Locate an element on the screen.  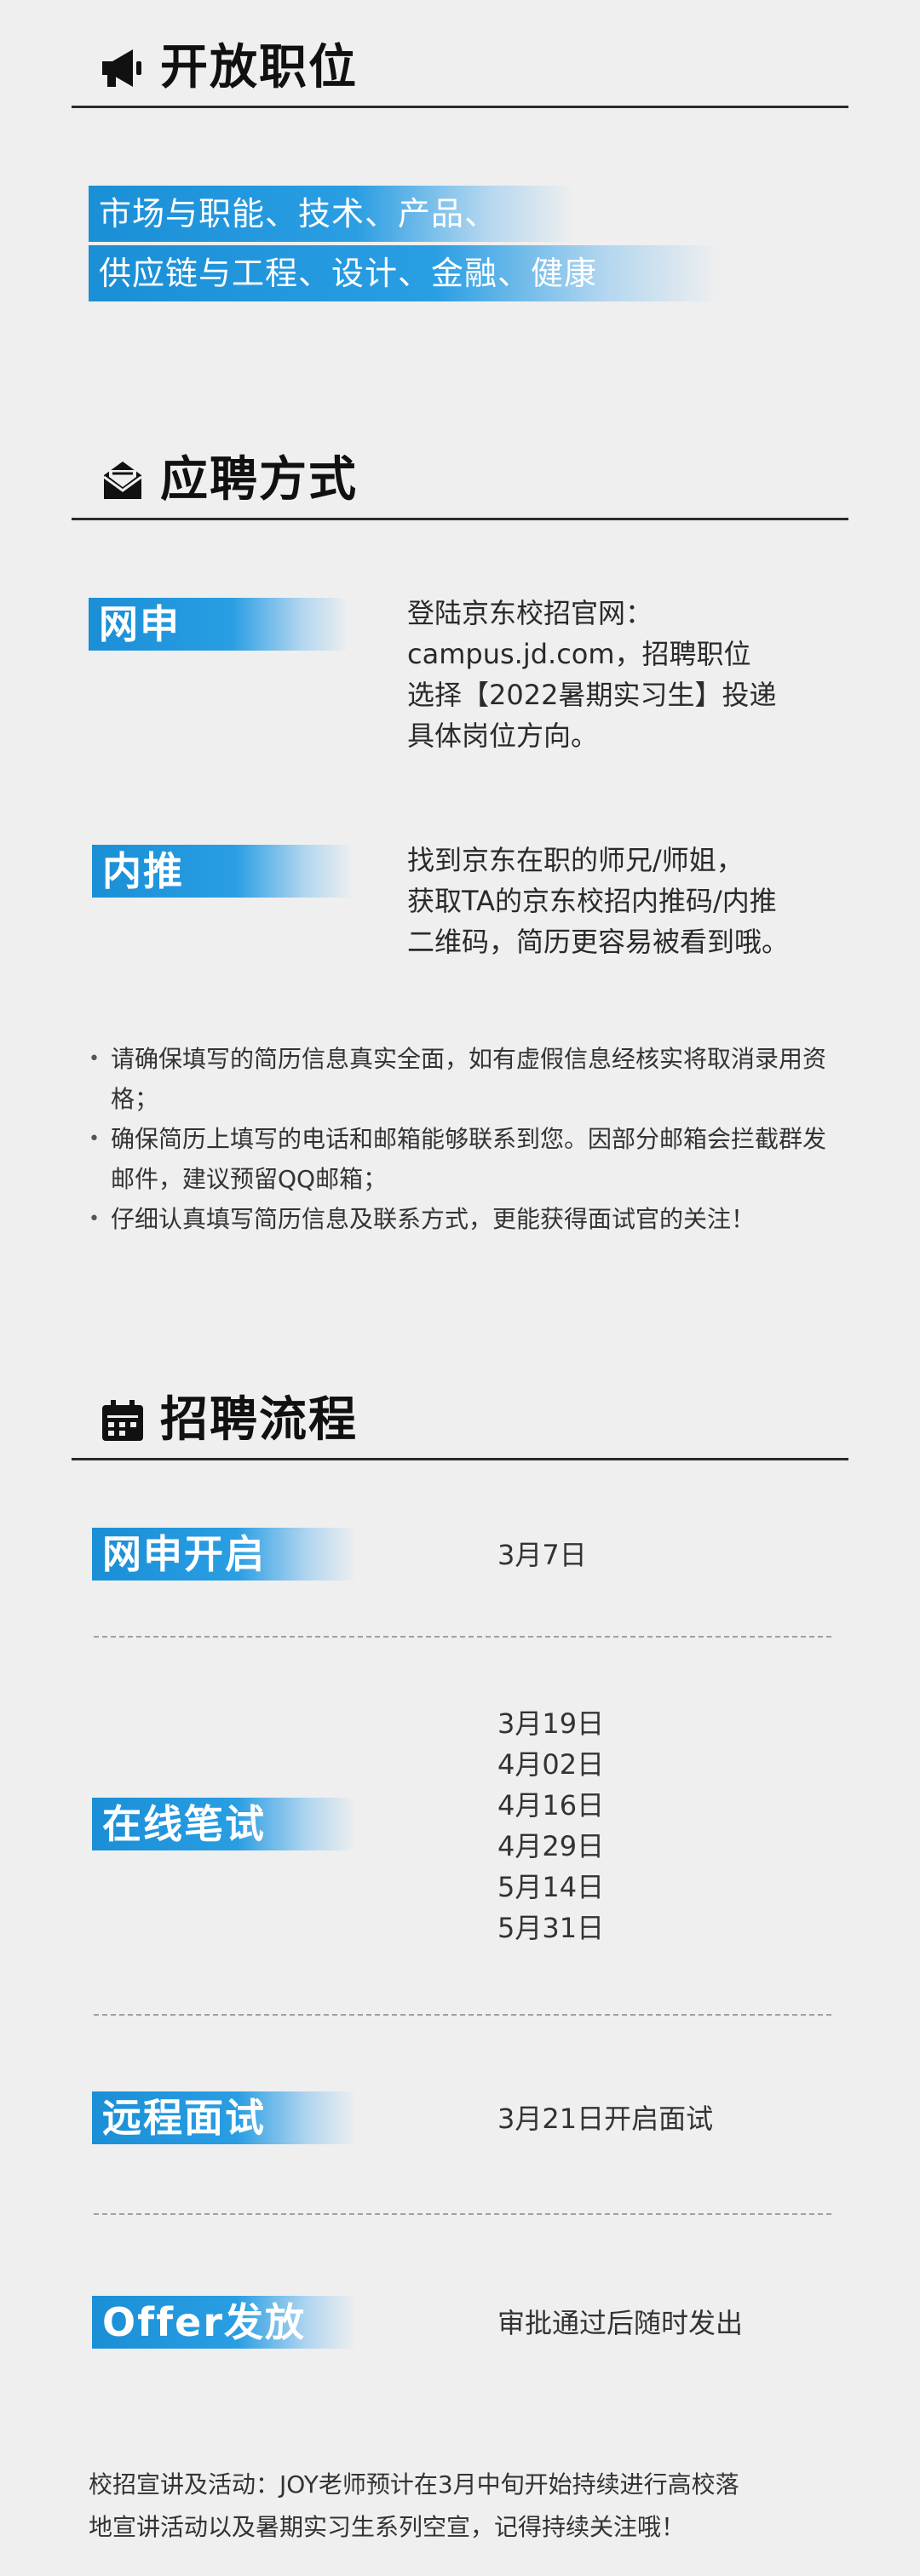
positions-line-2: 供应链与工程、设计、金融、健康 is located at coordinates (404, 273).